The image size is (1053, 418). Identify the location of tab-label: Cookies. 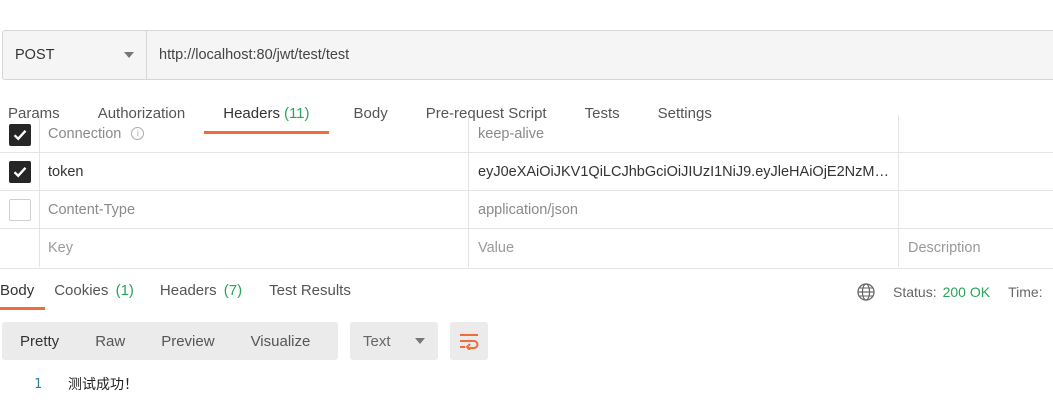
(81, 290).